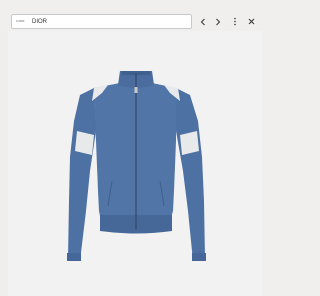 The width and height of the screenshot is (320, 296). I want to click on browser-toolbar: DIOR DIOR, so click(131, 15).